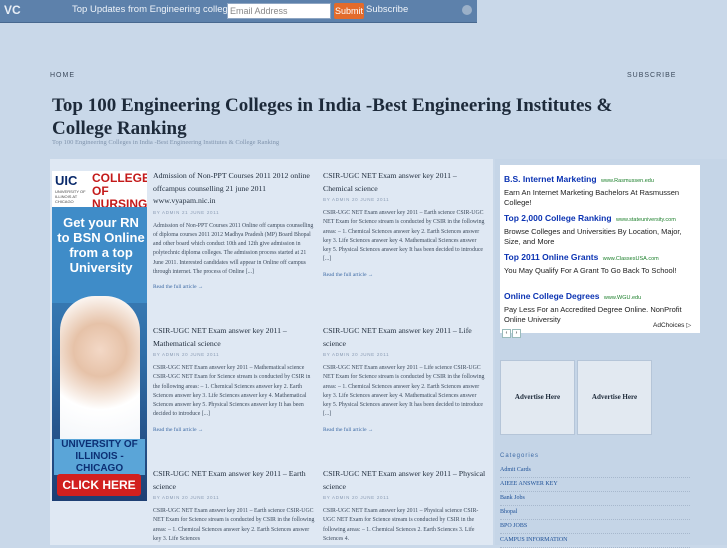 The height and width of the screenshot is (548, 727). Describe the element at coordinates (551, 257) in the screenshot. I see `ad-headline: Top 2011 Online Grants` at that location.